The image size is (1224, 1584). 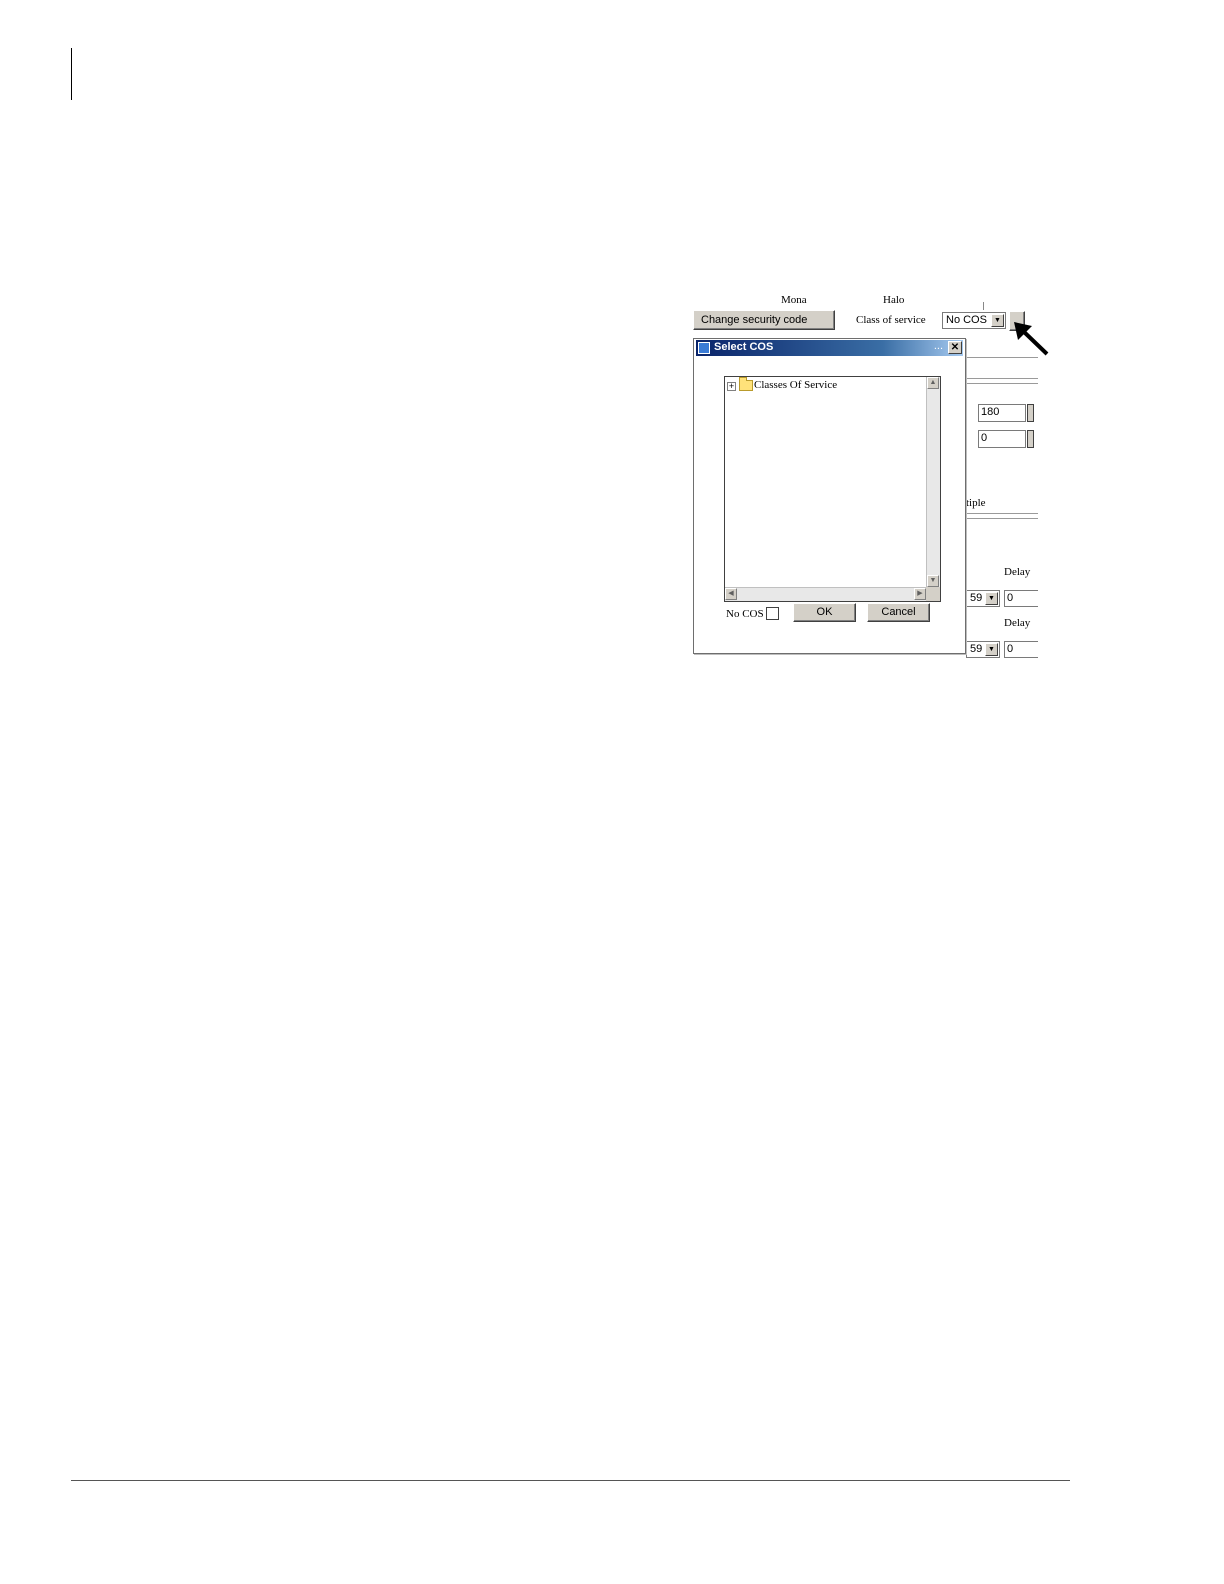 What do you see at coordinates (829, 348) in the screenshot?
I see `dialog-titlebar: Select COS ... ✕` at bounding box center [829, 348].